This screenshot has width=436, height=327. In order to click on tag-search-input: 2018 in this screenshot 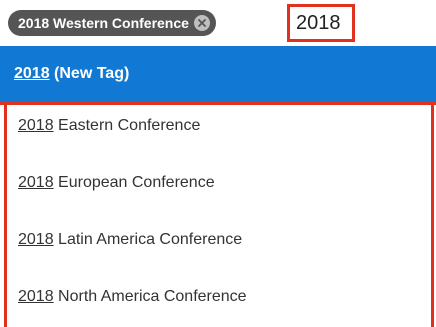, I will do `click(321, 23)`.